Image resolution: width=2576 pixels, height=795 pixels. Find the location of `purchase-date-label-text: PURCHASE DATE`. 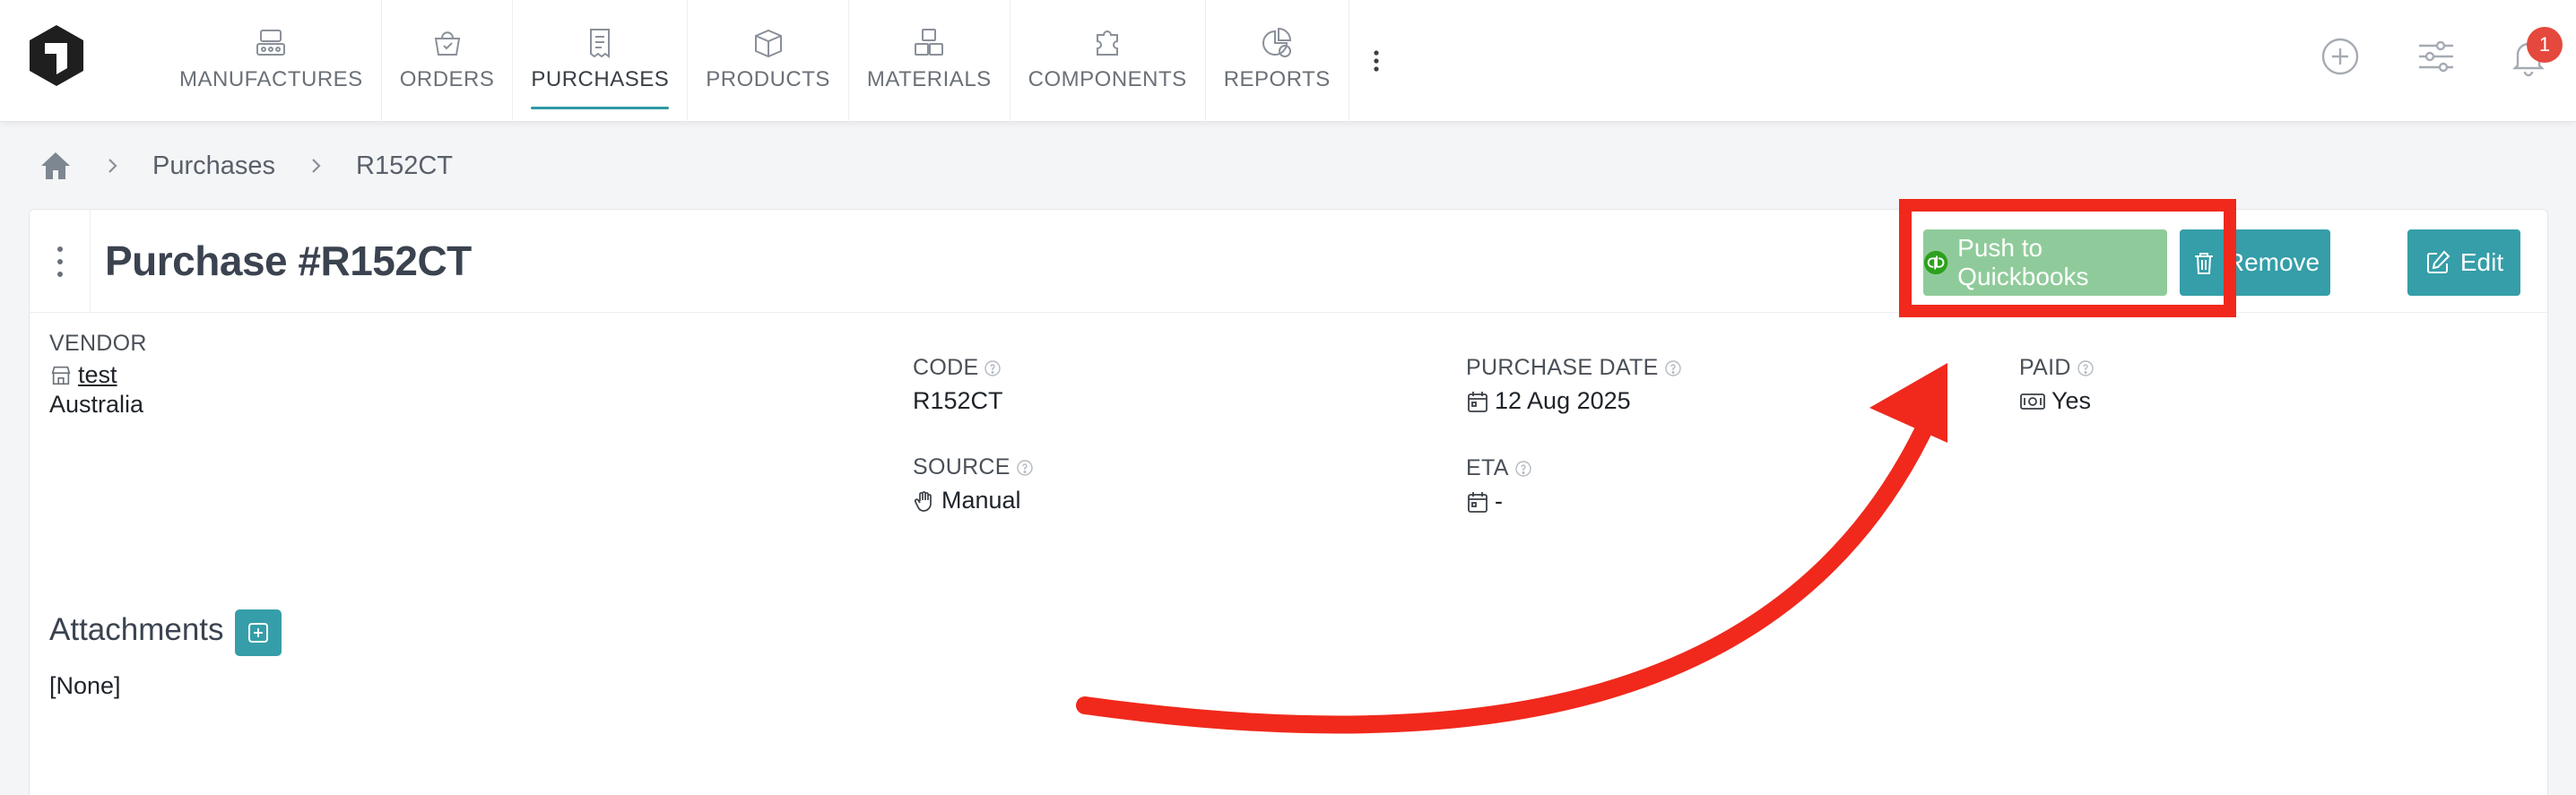

purchase-date-label-text: PURCHASE DATE is located at coordinates (1562, 367).